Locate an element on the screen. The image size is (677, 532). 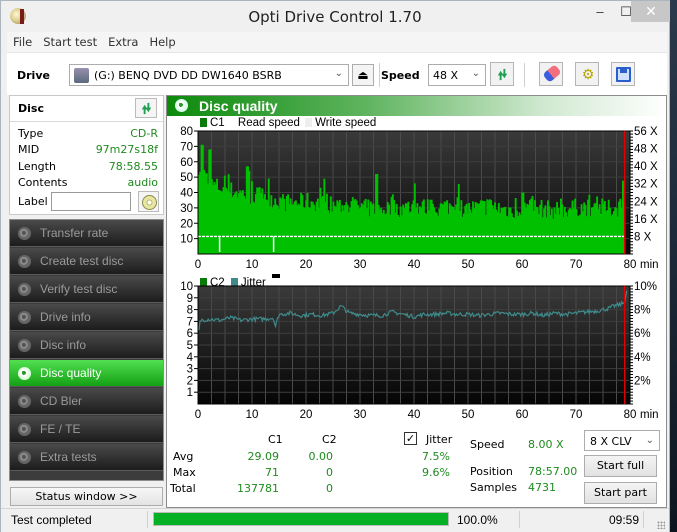
nav-item-transfer-rate: Transfer rate is located at coordinates (86, 233).